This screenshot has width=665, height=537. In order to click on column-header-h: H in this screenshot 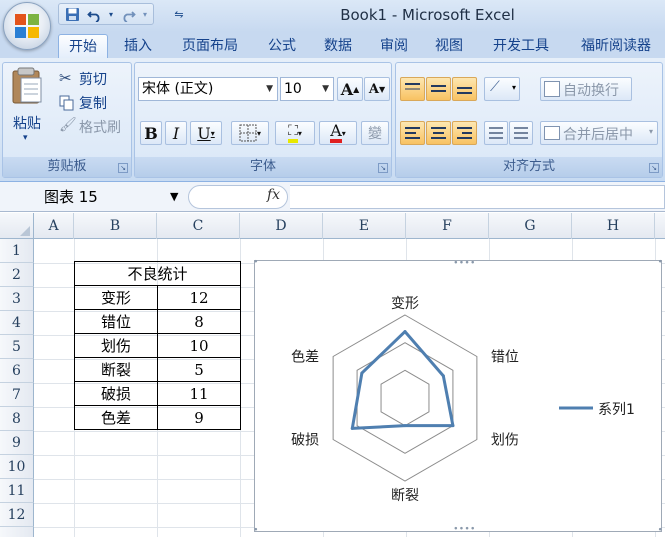, I will do `click(613, 226)`.